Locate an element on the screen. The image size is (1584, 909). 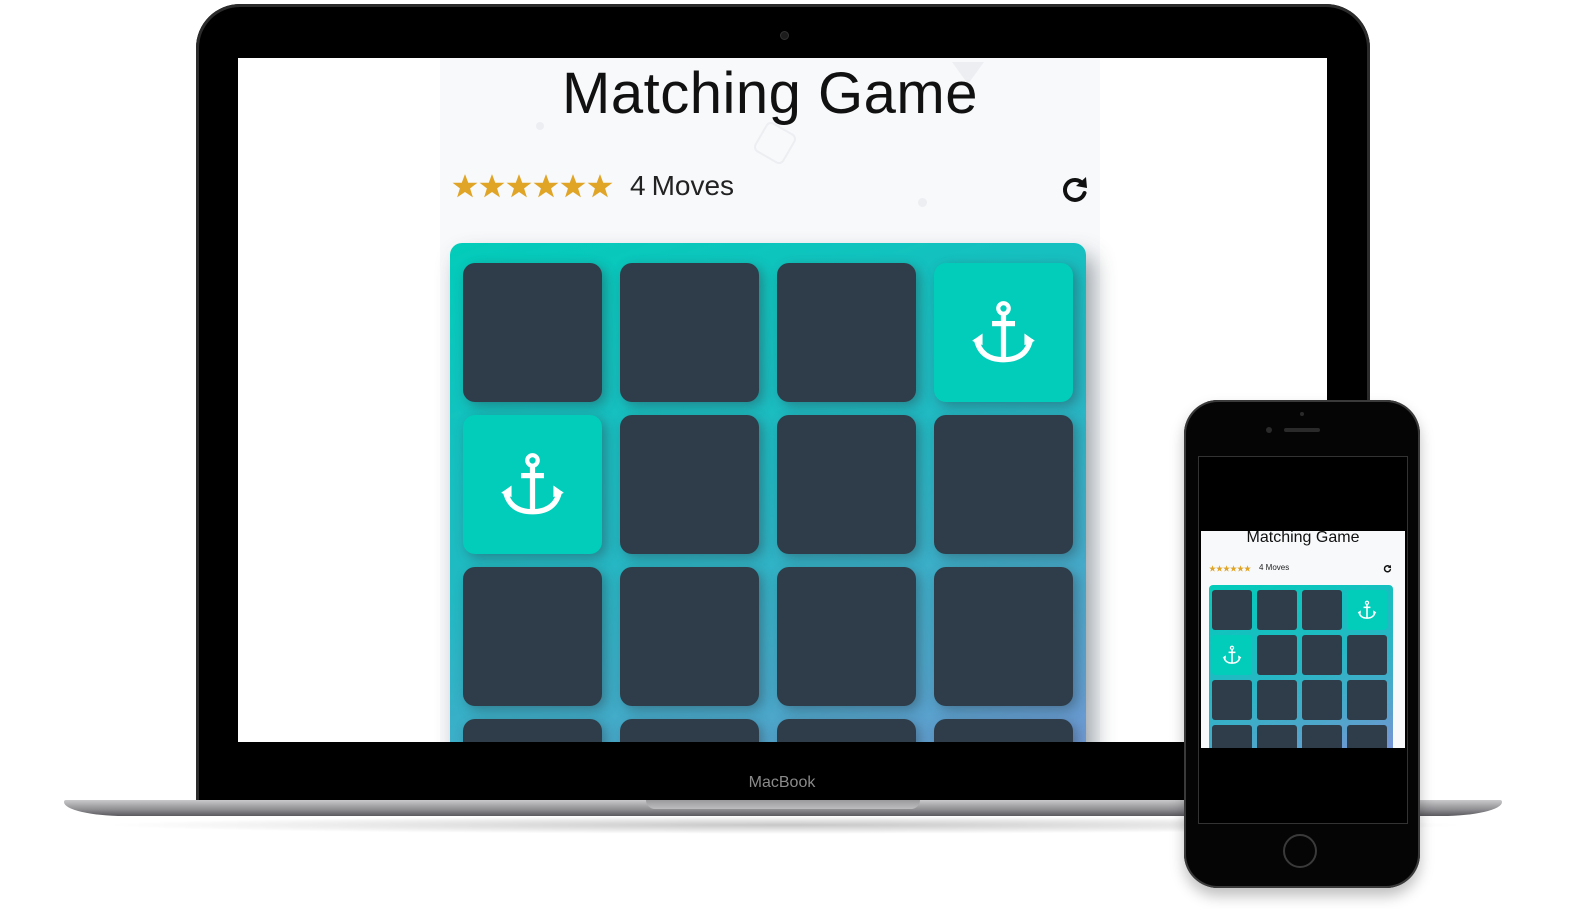
laptop-notch is located at coordinates (783, 804).